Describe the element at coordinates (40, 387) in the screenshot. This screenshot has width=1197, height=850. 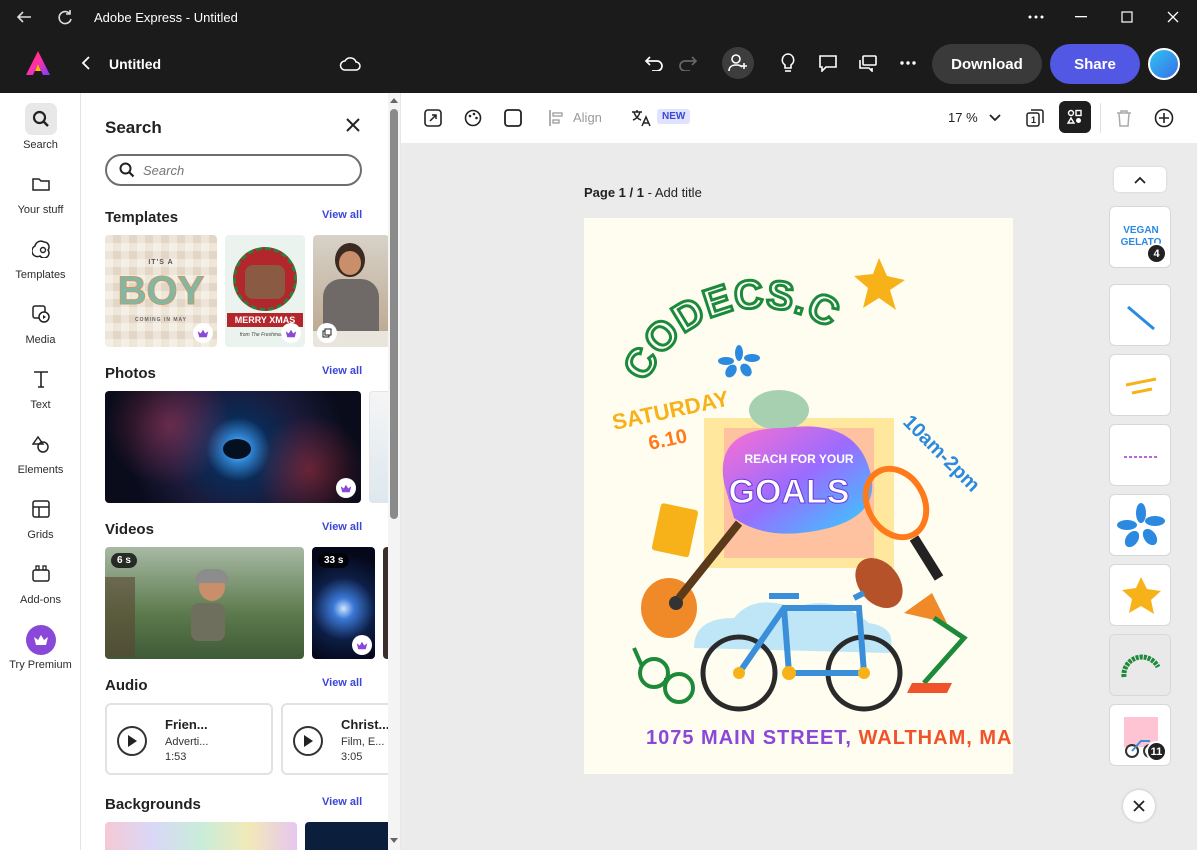
I see `rail-item-text: Text` at that location.